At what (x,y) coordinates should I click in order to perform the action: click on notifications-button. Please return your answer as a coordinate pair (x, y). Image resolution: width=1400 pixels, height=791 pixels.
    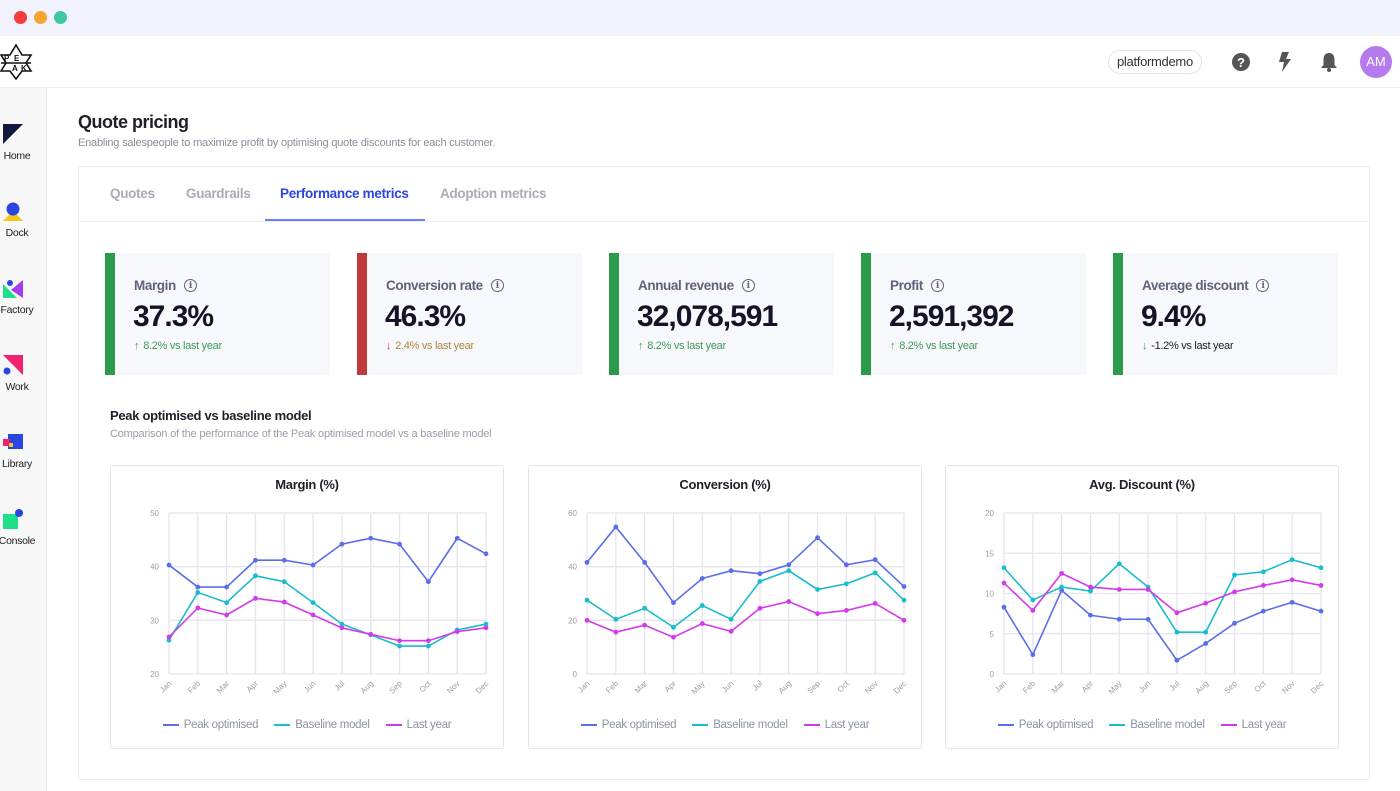
    Looking at the image, I should click on (1329, 62).